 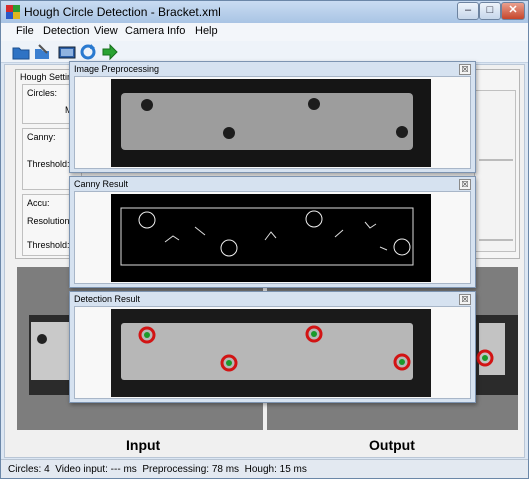 What do you see at coordinates (48, 245) in the screenshot?
I see `accu-threshold-label: Threshold:` at bounding box center [48, 245].